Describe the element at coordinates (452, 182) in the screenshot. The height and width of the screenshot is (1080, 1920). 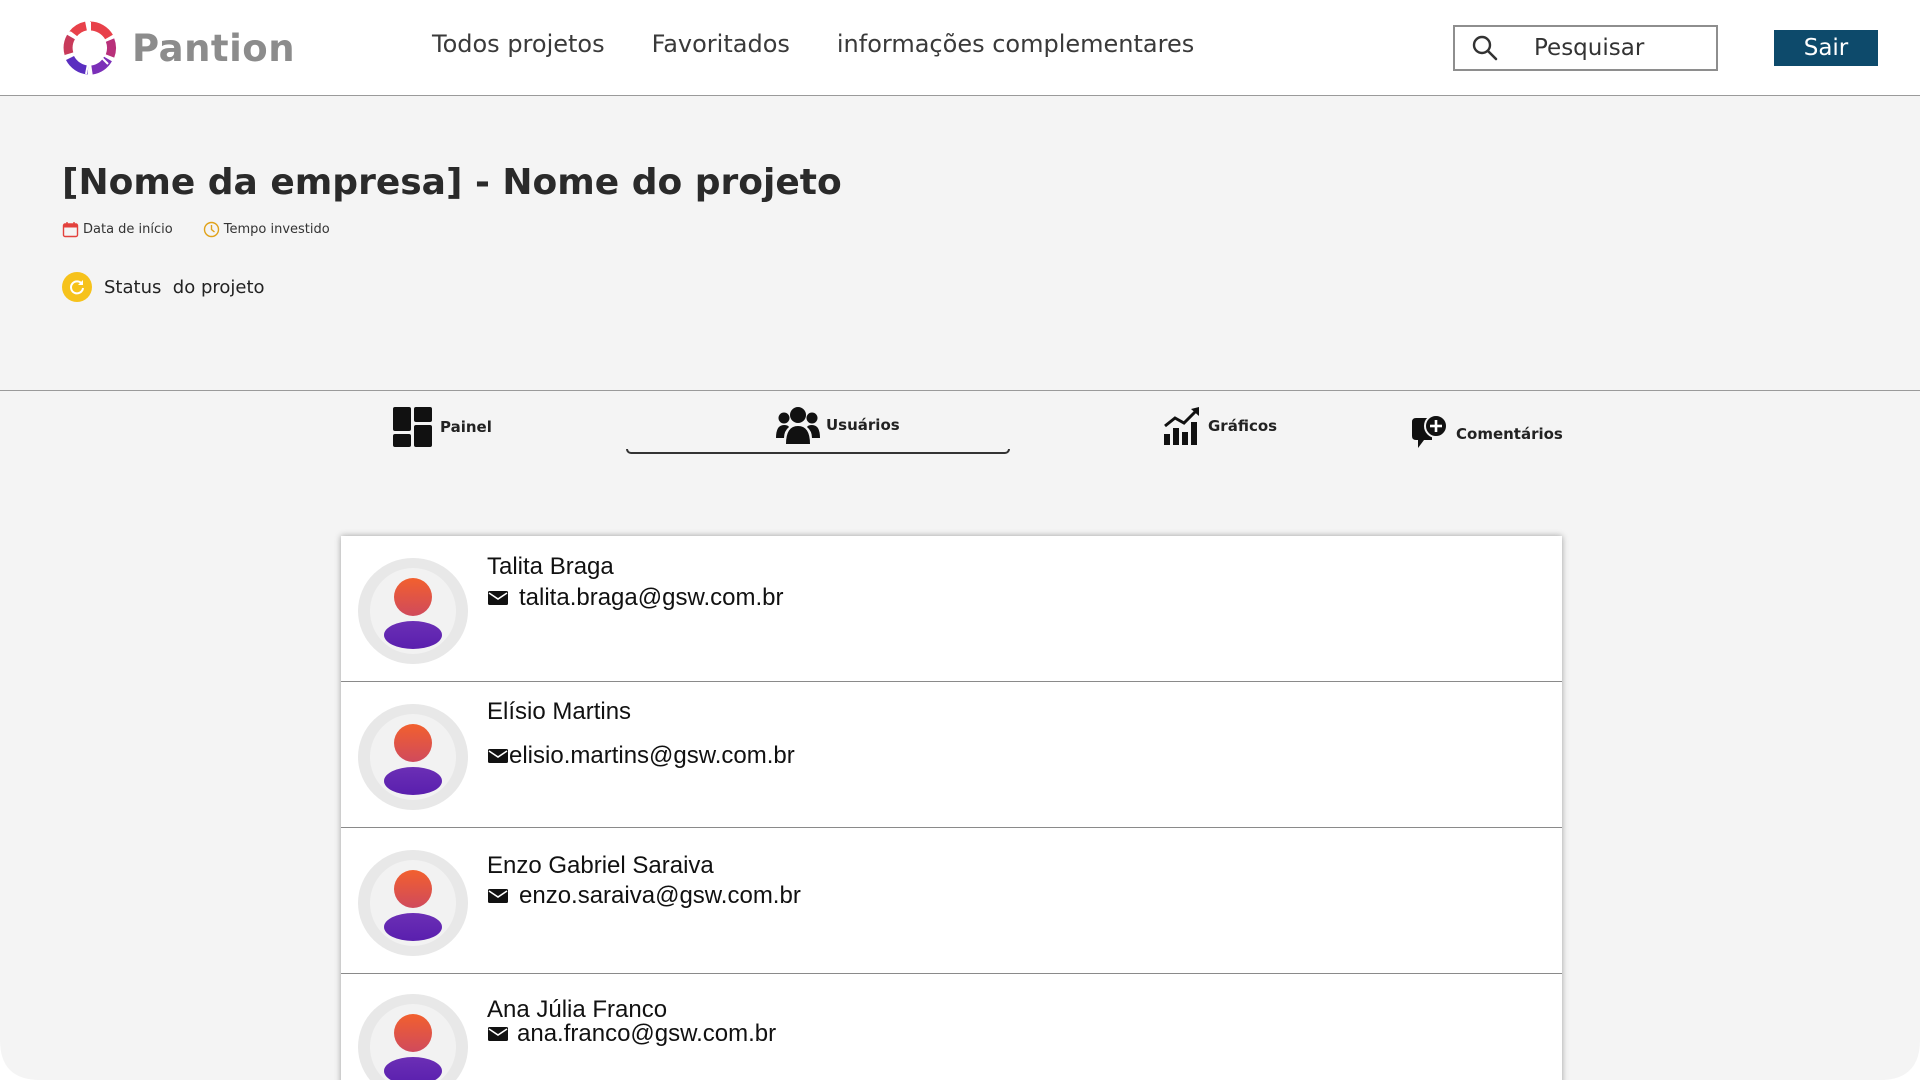
I see `page-title: [Nome da empresa] - Nome do projeto` at that location.